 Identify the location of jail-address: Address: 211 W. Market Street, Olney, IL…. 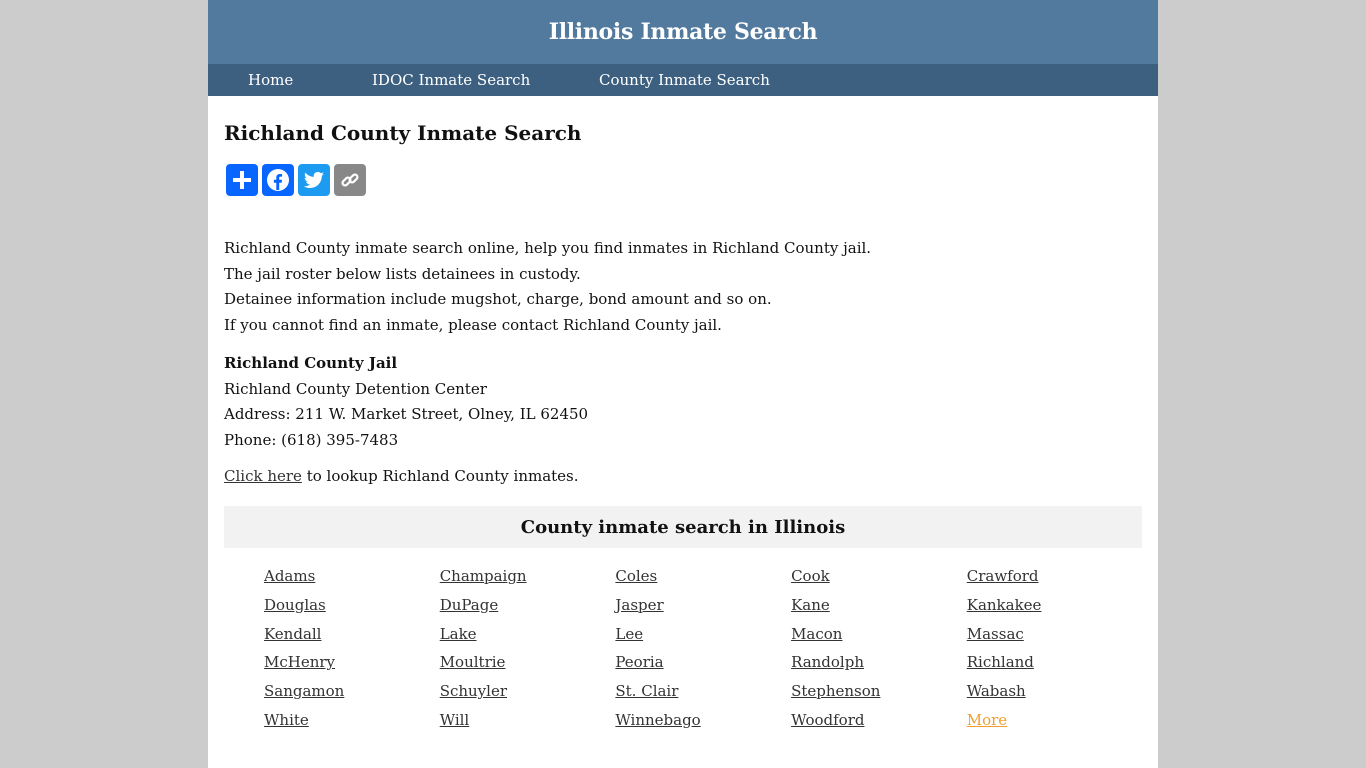
(406, 414).